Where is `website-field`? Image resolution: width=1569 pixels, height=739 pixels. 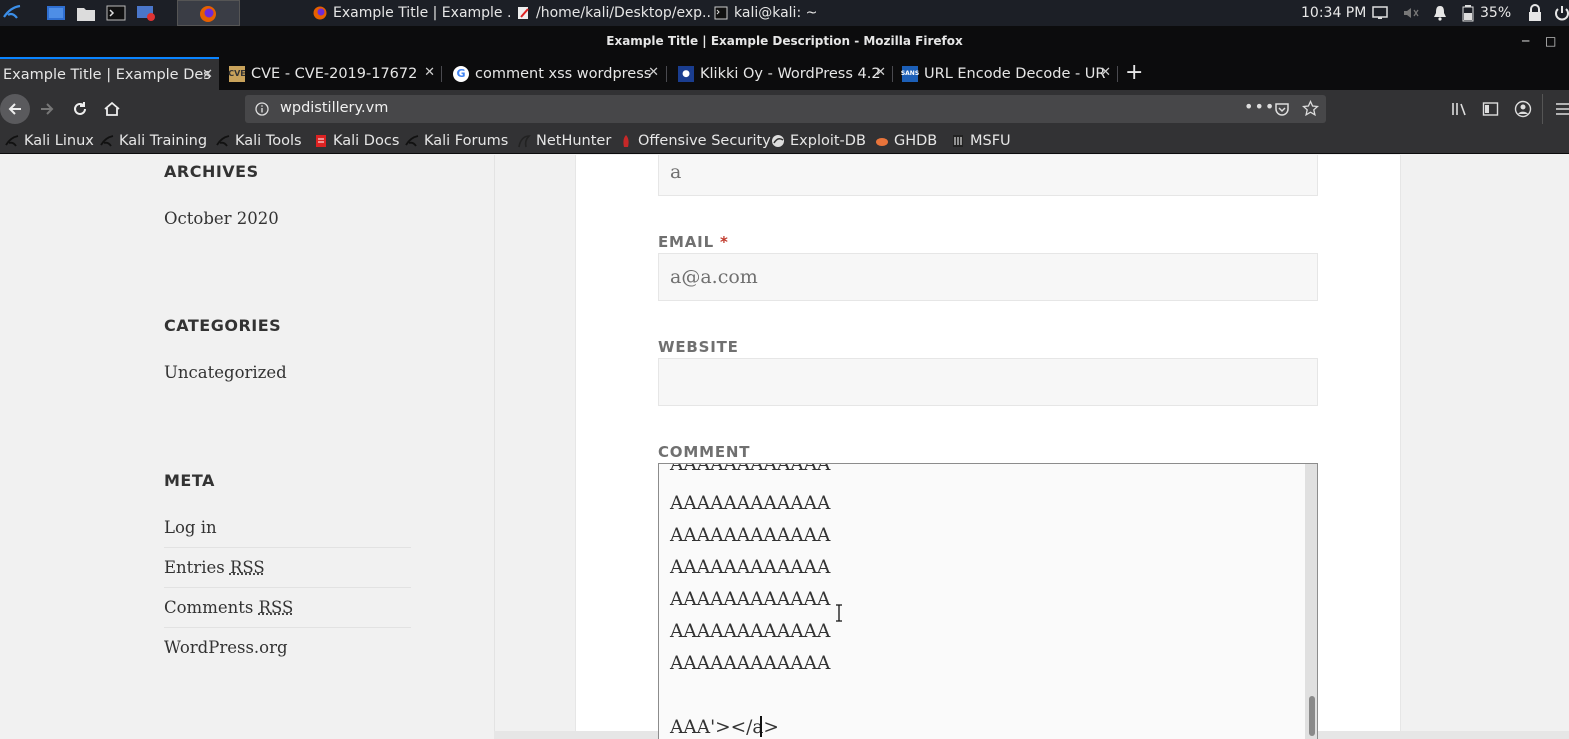
website-field is located at coordinates (988, 382).